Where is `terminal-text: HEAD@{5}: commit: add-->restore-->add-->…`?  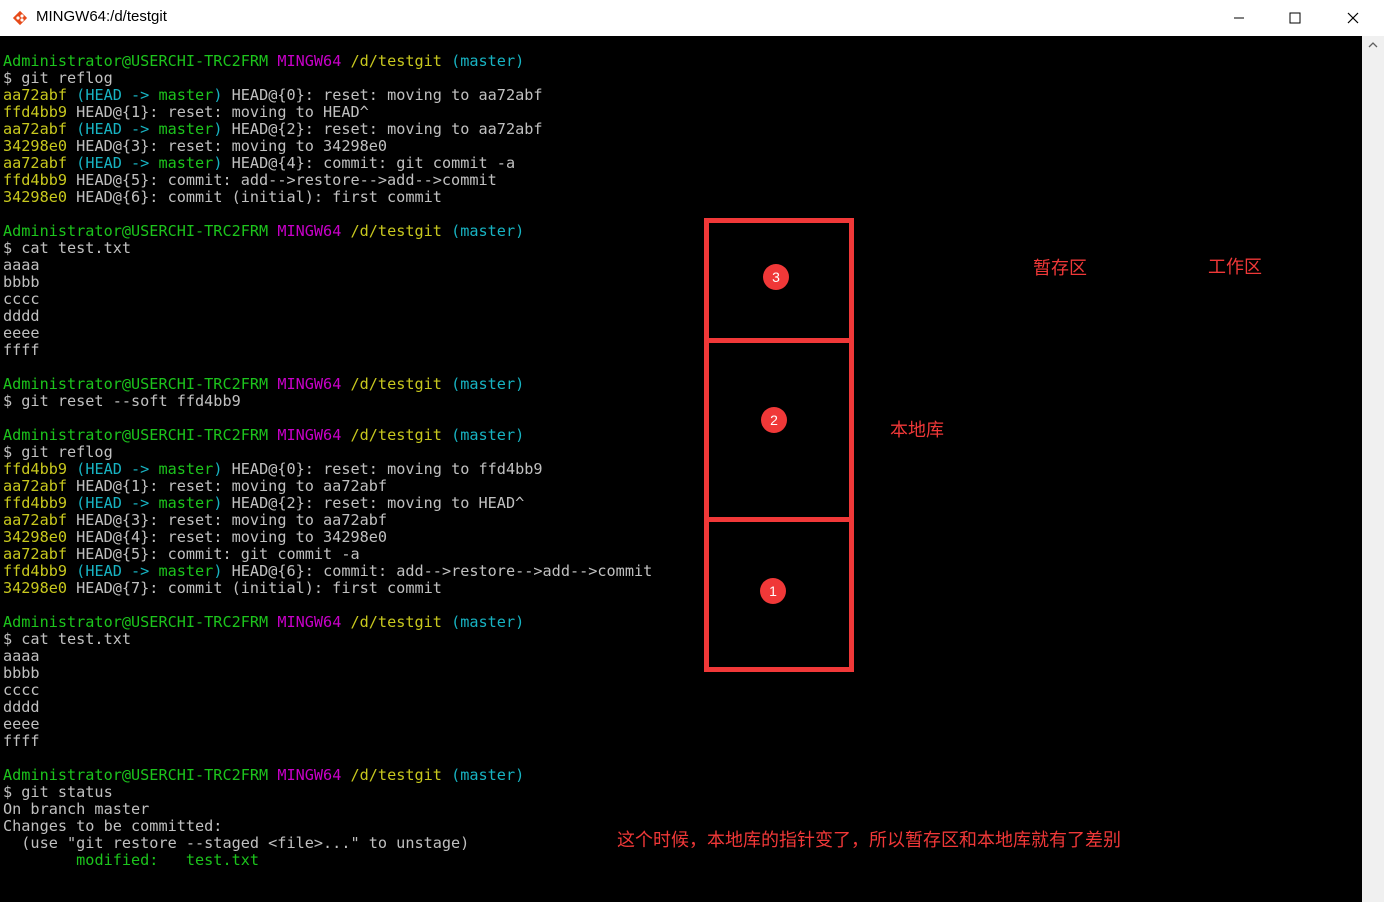
terminal-text: HEAD@{5}: commit: add-->restore-->add-->… is located at coordinates (282, 180).